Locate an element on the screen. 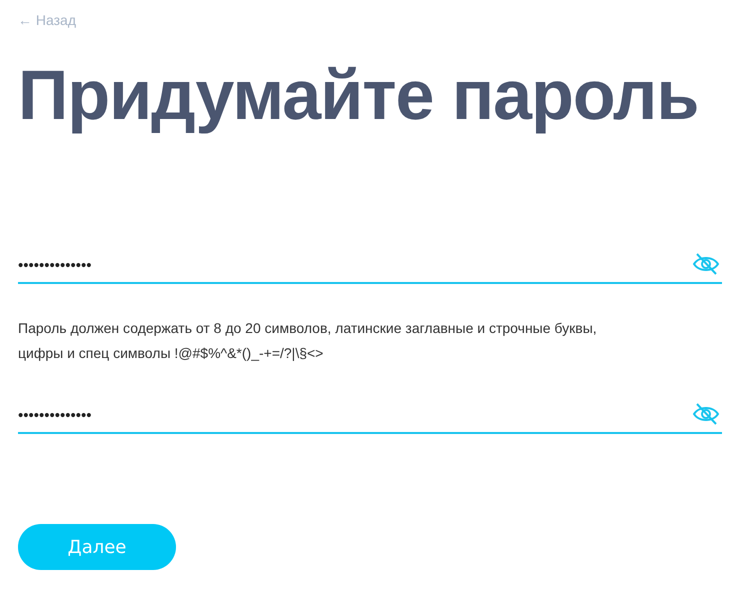 The image size is (740, 589). password-hint: Пароль должен содержать от 8 до 20 символов, латинские заглавные и строчные буквы, цифры и спец символы !@#$%^&*()_-+=/?|\§<> is located at coordinates (308, 341).